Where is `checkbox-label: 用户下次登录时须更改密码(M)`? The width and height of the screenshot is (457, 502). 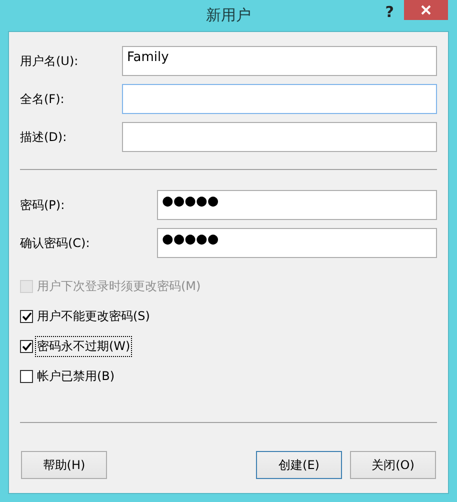
checkbox-label: 用户下次登录时须更改密码(M) is located at coordinates (119, 286).